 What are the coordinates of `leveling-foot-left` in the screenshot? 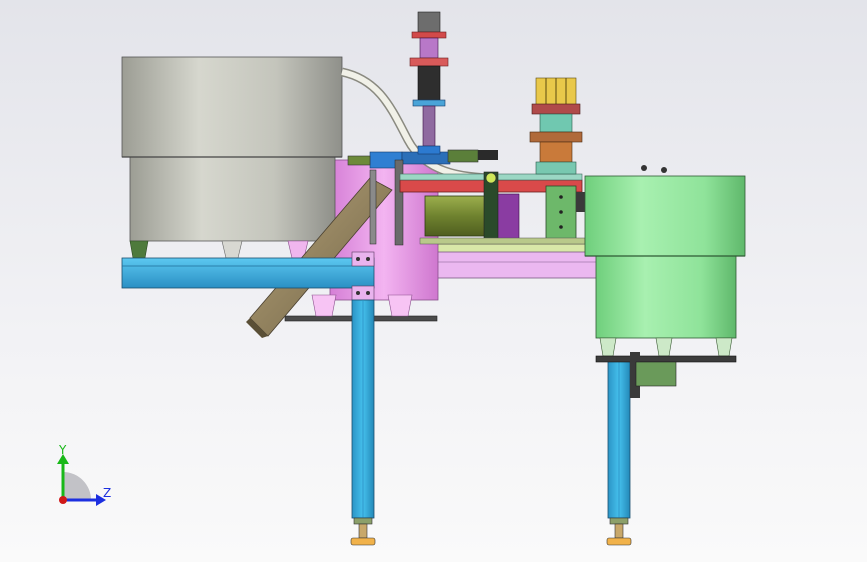 It's located at (363, 531).